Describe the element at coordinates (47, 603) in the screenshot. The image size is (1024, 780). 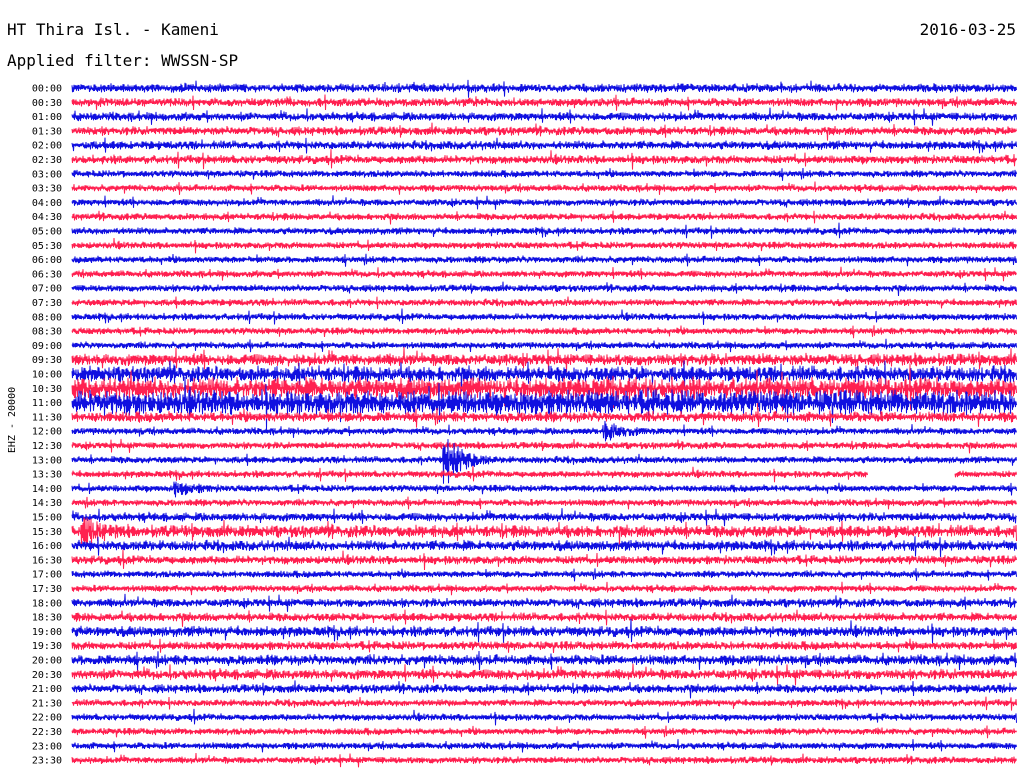
I see `time-tick-label: 18:00` at that location.